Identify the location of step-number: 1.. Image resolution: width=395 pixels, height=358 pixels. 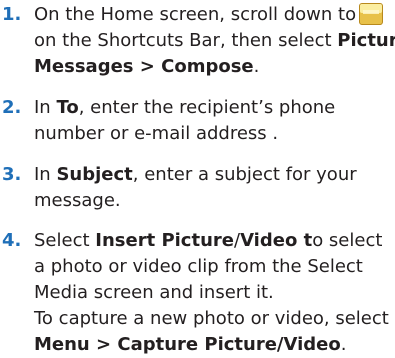
(12, 14).